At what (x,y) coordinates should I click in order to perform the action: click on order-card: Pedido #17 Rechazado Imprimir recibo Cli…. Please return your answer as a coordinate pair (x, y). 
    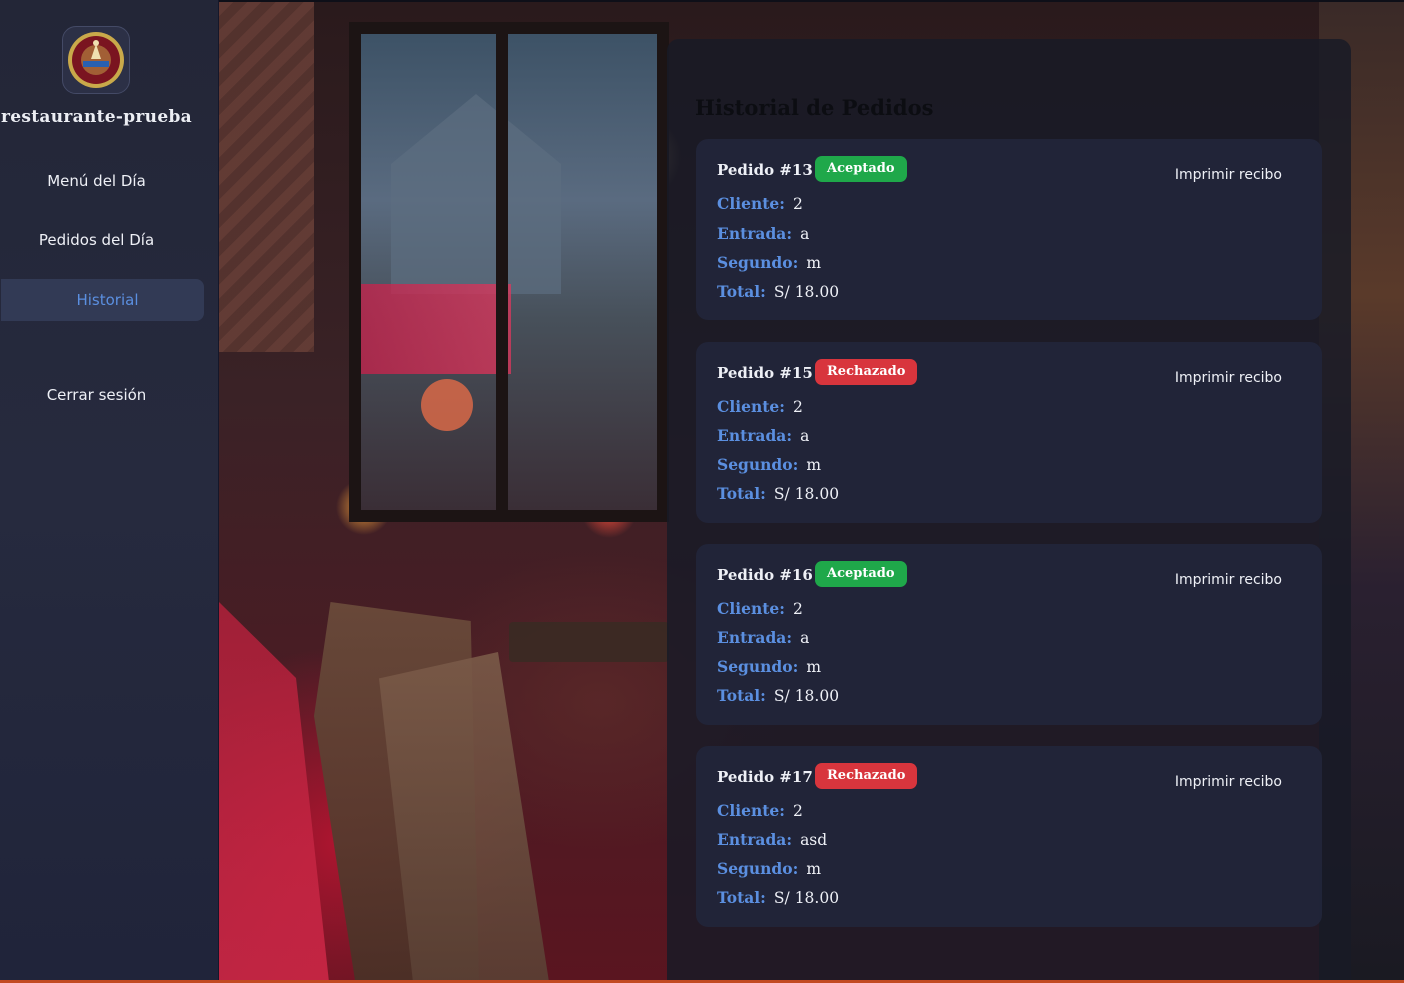
    Looking at the image, I should click on (1009, 836).